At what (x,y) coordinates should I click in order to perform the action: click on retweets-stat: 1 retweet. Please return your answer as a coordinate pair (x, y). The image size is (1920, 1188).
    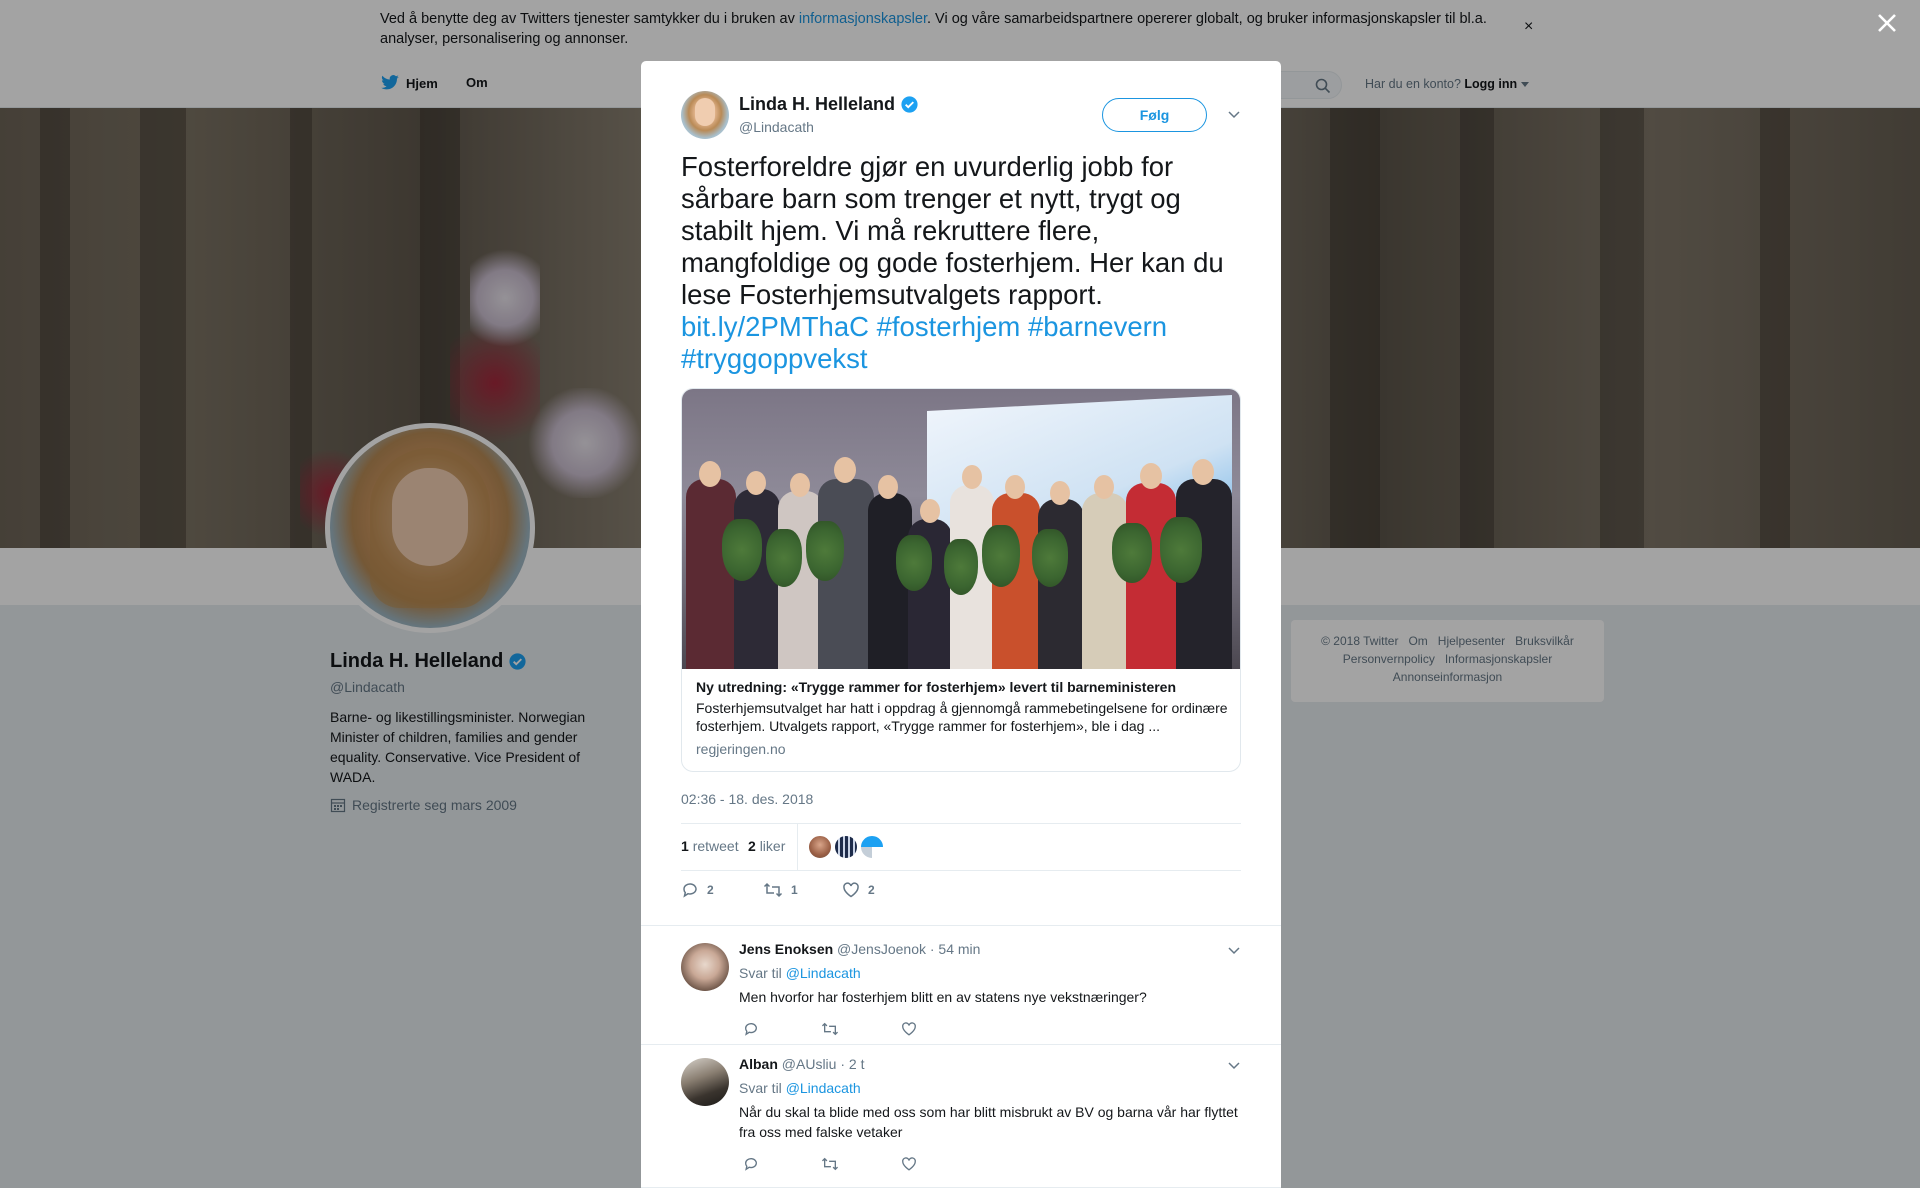
    Looking at the image, I should click on (710, 846).